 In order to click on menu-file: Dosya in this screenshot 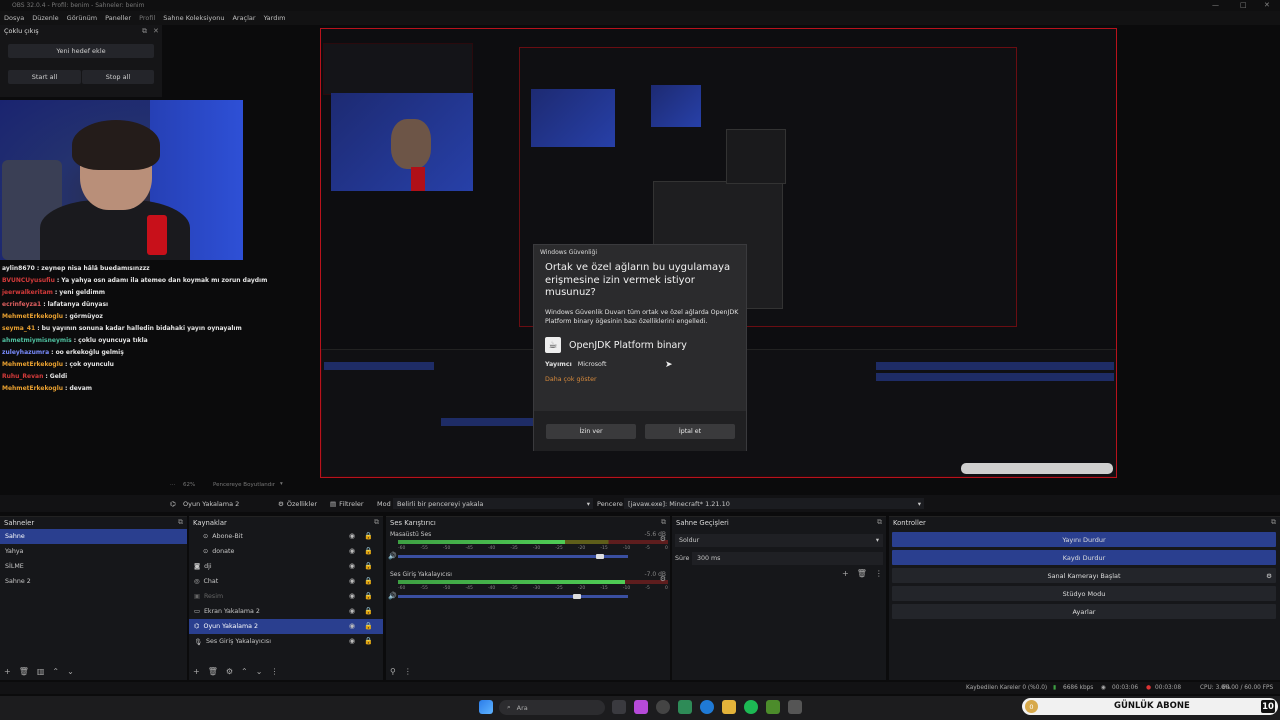, I will do `click(14, 18)`.